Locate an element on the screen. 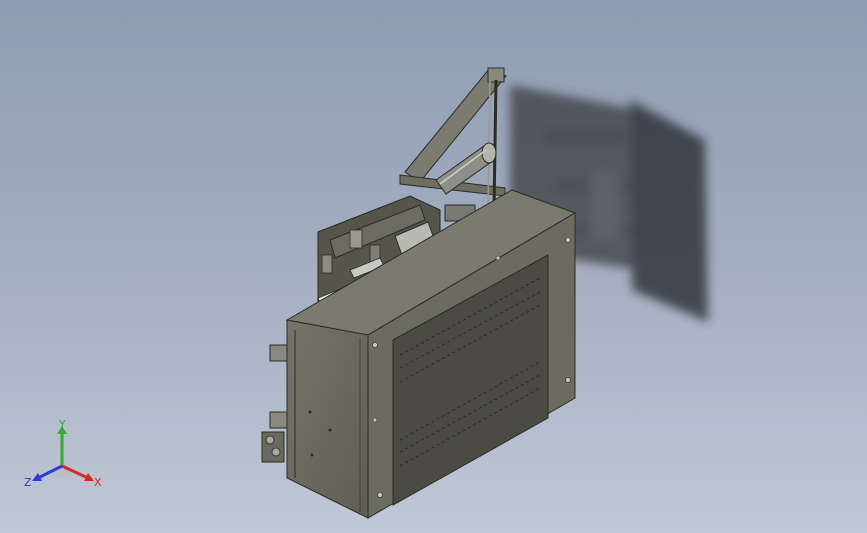  y-axis-label: Y is located at coordinates (62, 424).